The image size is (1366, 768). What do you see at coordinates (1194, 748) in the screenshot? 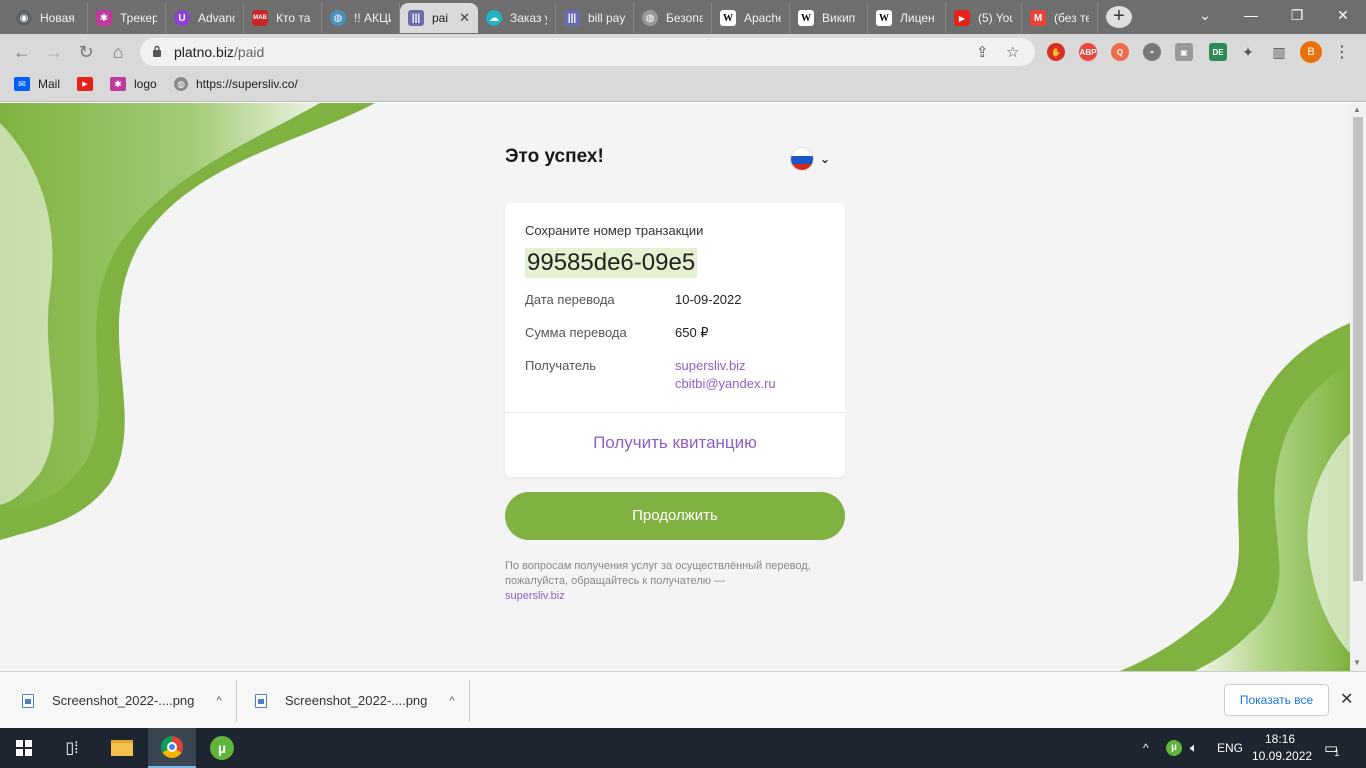
I see `volume-icon: 🔈︎` at bounding box center [1194, 748].